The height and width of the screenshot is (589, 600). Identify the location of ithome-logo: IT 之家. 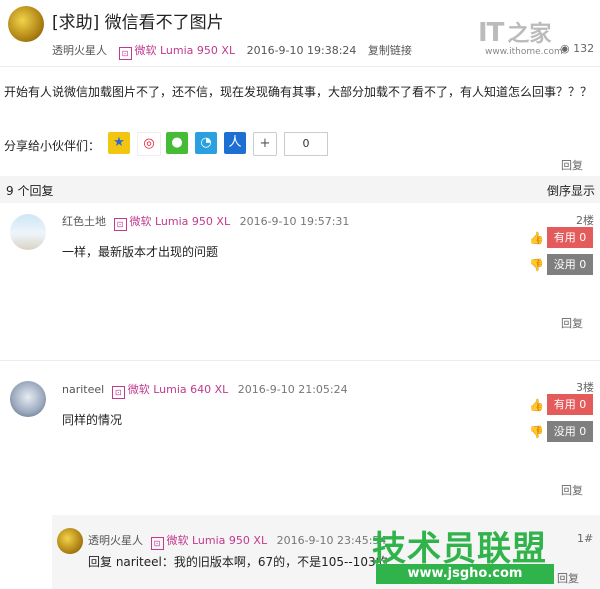
(514, 32).